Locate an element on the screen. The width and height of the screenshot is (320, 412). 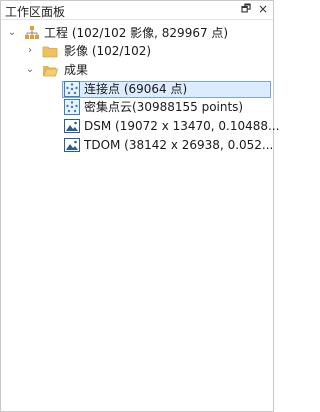
restore-window-icon: 🗗 is located at coordinates (246, 9).